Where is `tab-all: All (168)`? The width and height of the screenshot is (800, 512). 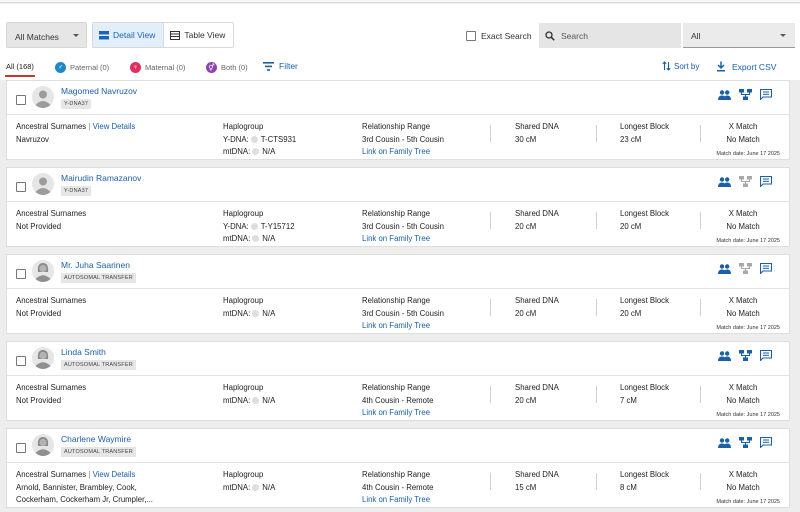
tab-all: All (168) is located at coordinates (20, 69).